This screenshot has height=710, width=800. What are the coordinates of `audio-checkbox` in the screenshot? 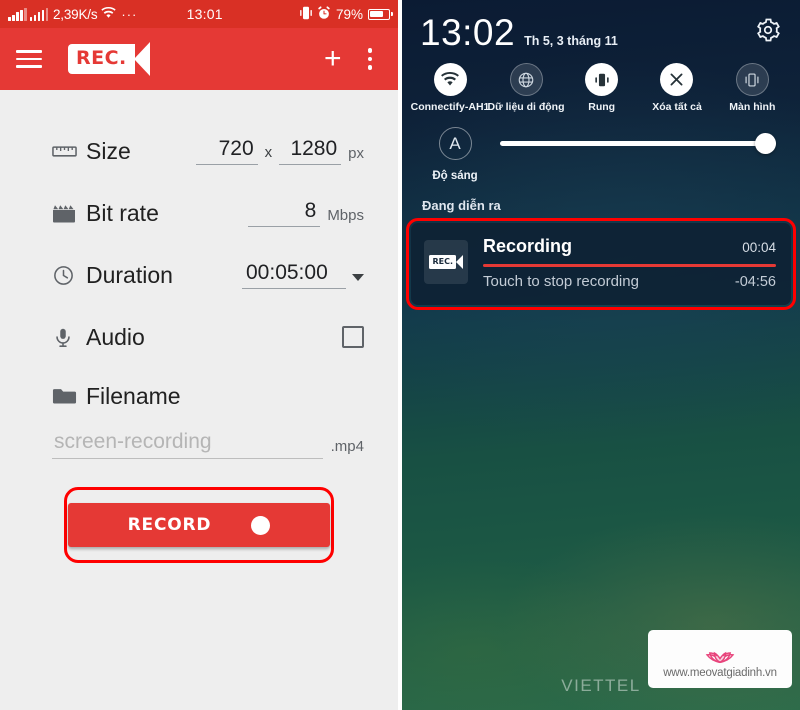 It's located at (353, 337).